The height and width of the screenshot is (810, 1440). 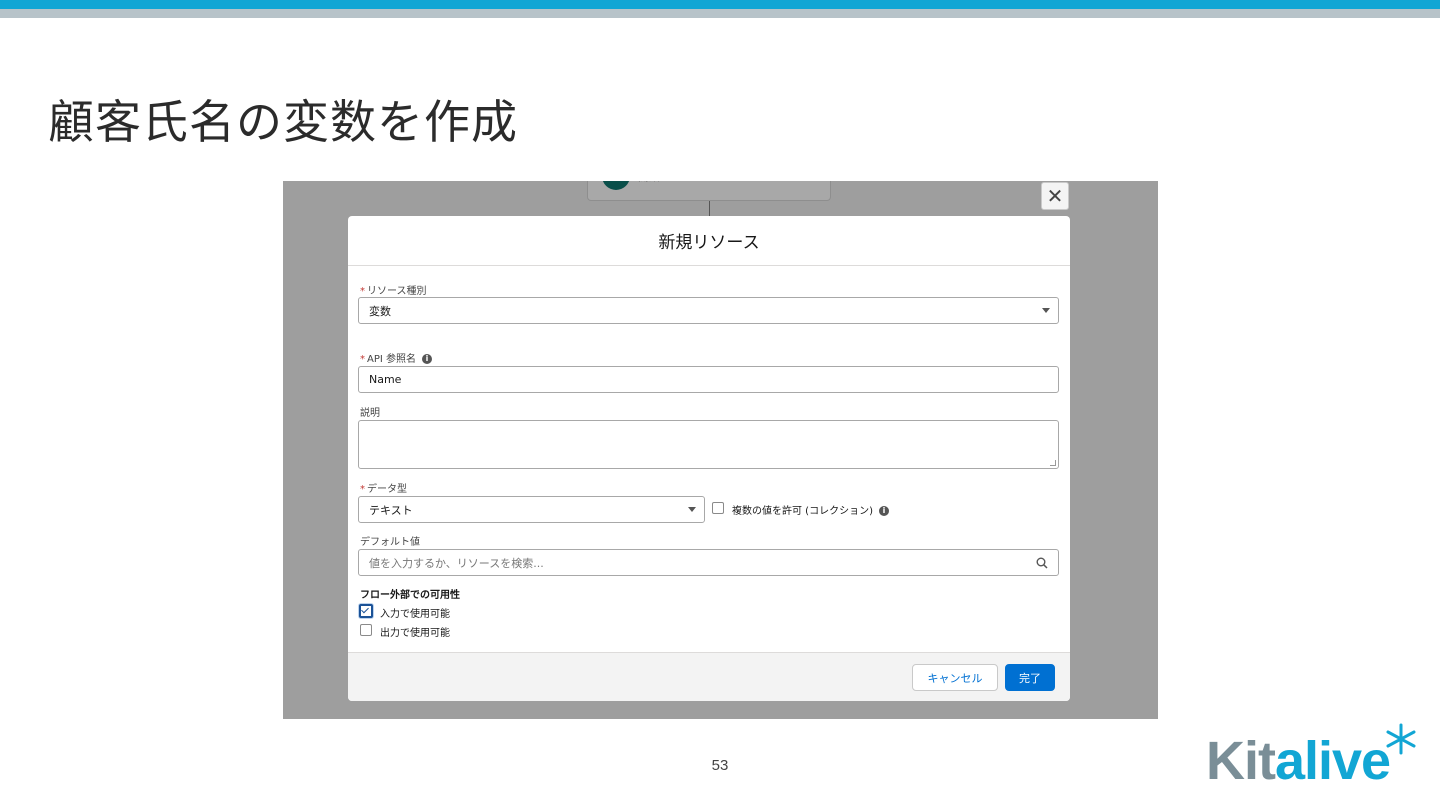 What do you see at coordinates (708, 310) in the screenshot?
I see `resource-type-select: 変数` at bounding box center [708, 310].